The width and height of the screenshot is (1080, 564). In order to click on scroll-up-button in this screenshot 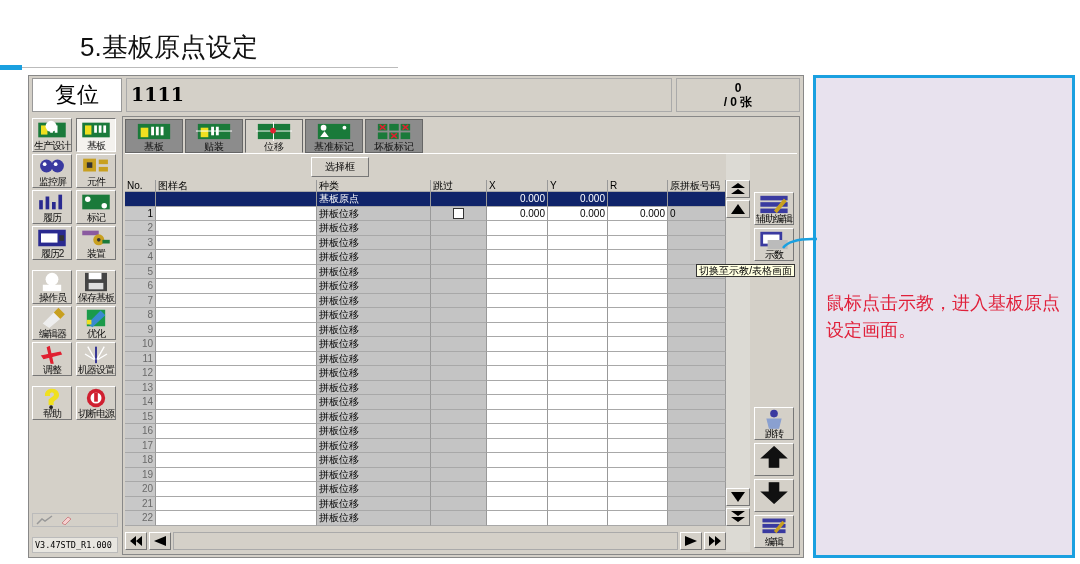, I will do `click(738, 209)`.